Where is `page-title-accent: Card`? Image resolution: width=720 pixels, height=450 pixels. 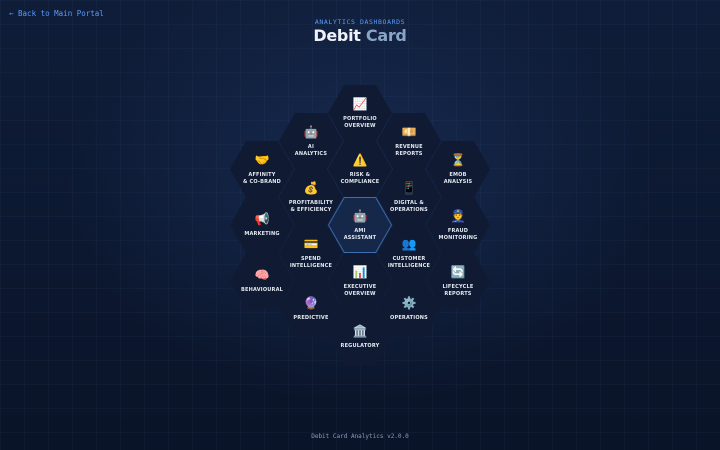 page-title-accent: Card is located at coordinates (386, 35).